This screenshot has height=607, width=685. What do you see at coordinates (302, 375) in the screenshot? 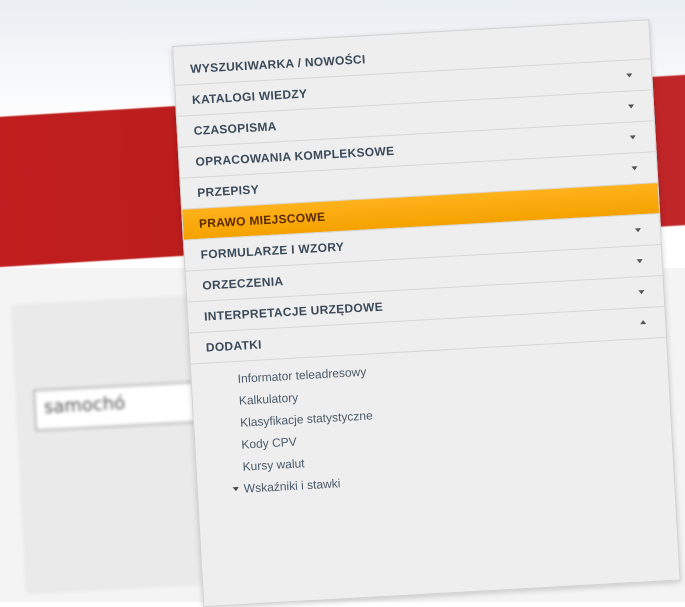
I see `submenu-item-label: Informator teleadresowy` at bounding box center [302, 375].